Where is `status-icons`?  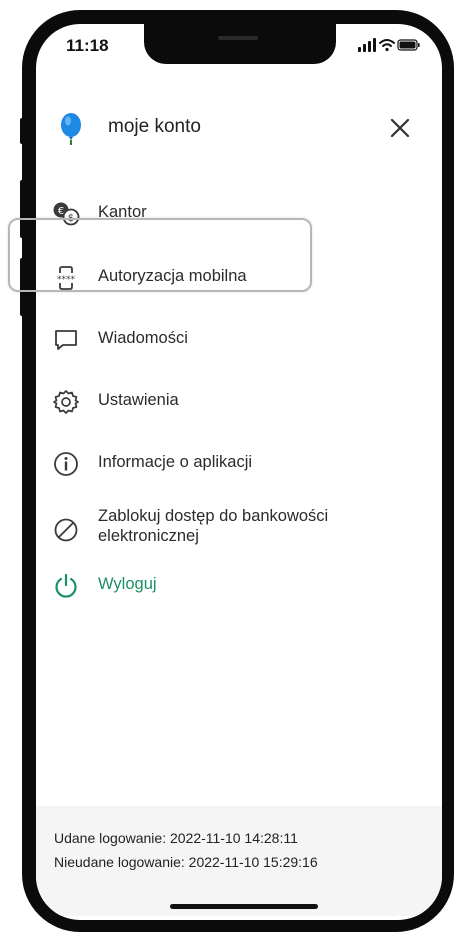 status-icons is located at coordinates (389, 45).